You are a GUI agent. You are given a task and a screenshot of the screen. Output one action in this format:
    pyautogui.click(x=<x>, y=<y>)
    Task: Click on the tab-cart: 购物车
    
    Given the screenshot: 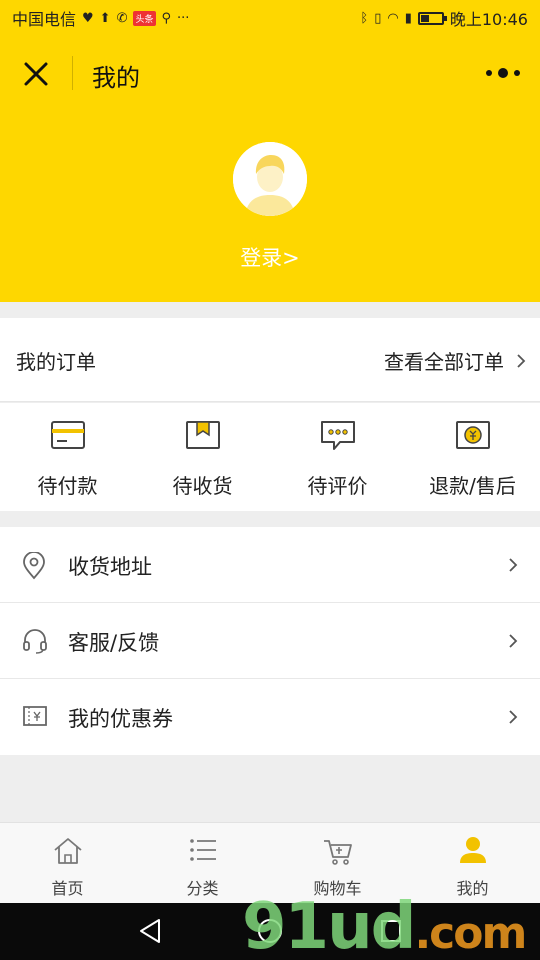 What is the action you would take?
    pyautogui.click(x=337, y=863)
    